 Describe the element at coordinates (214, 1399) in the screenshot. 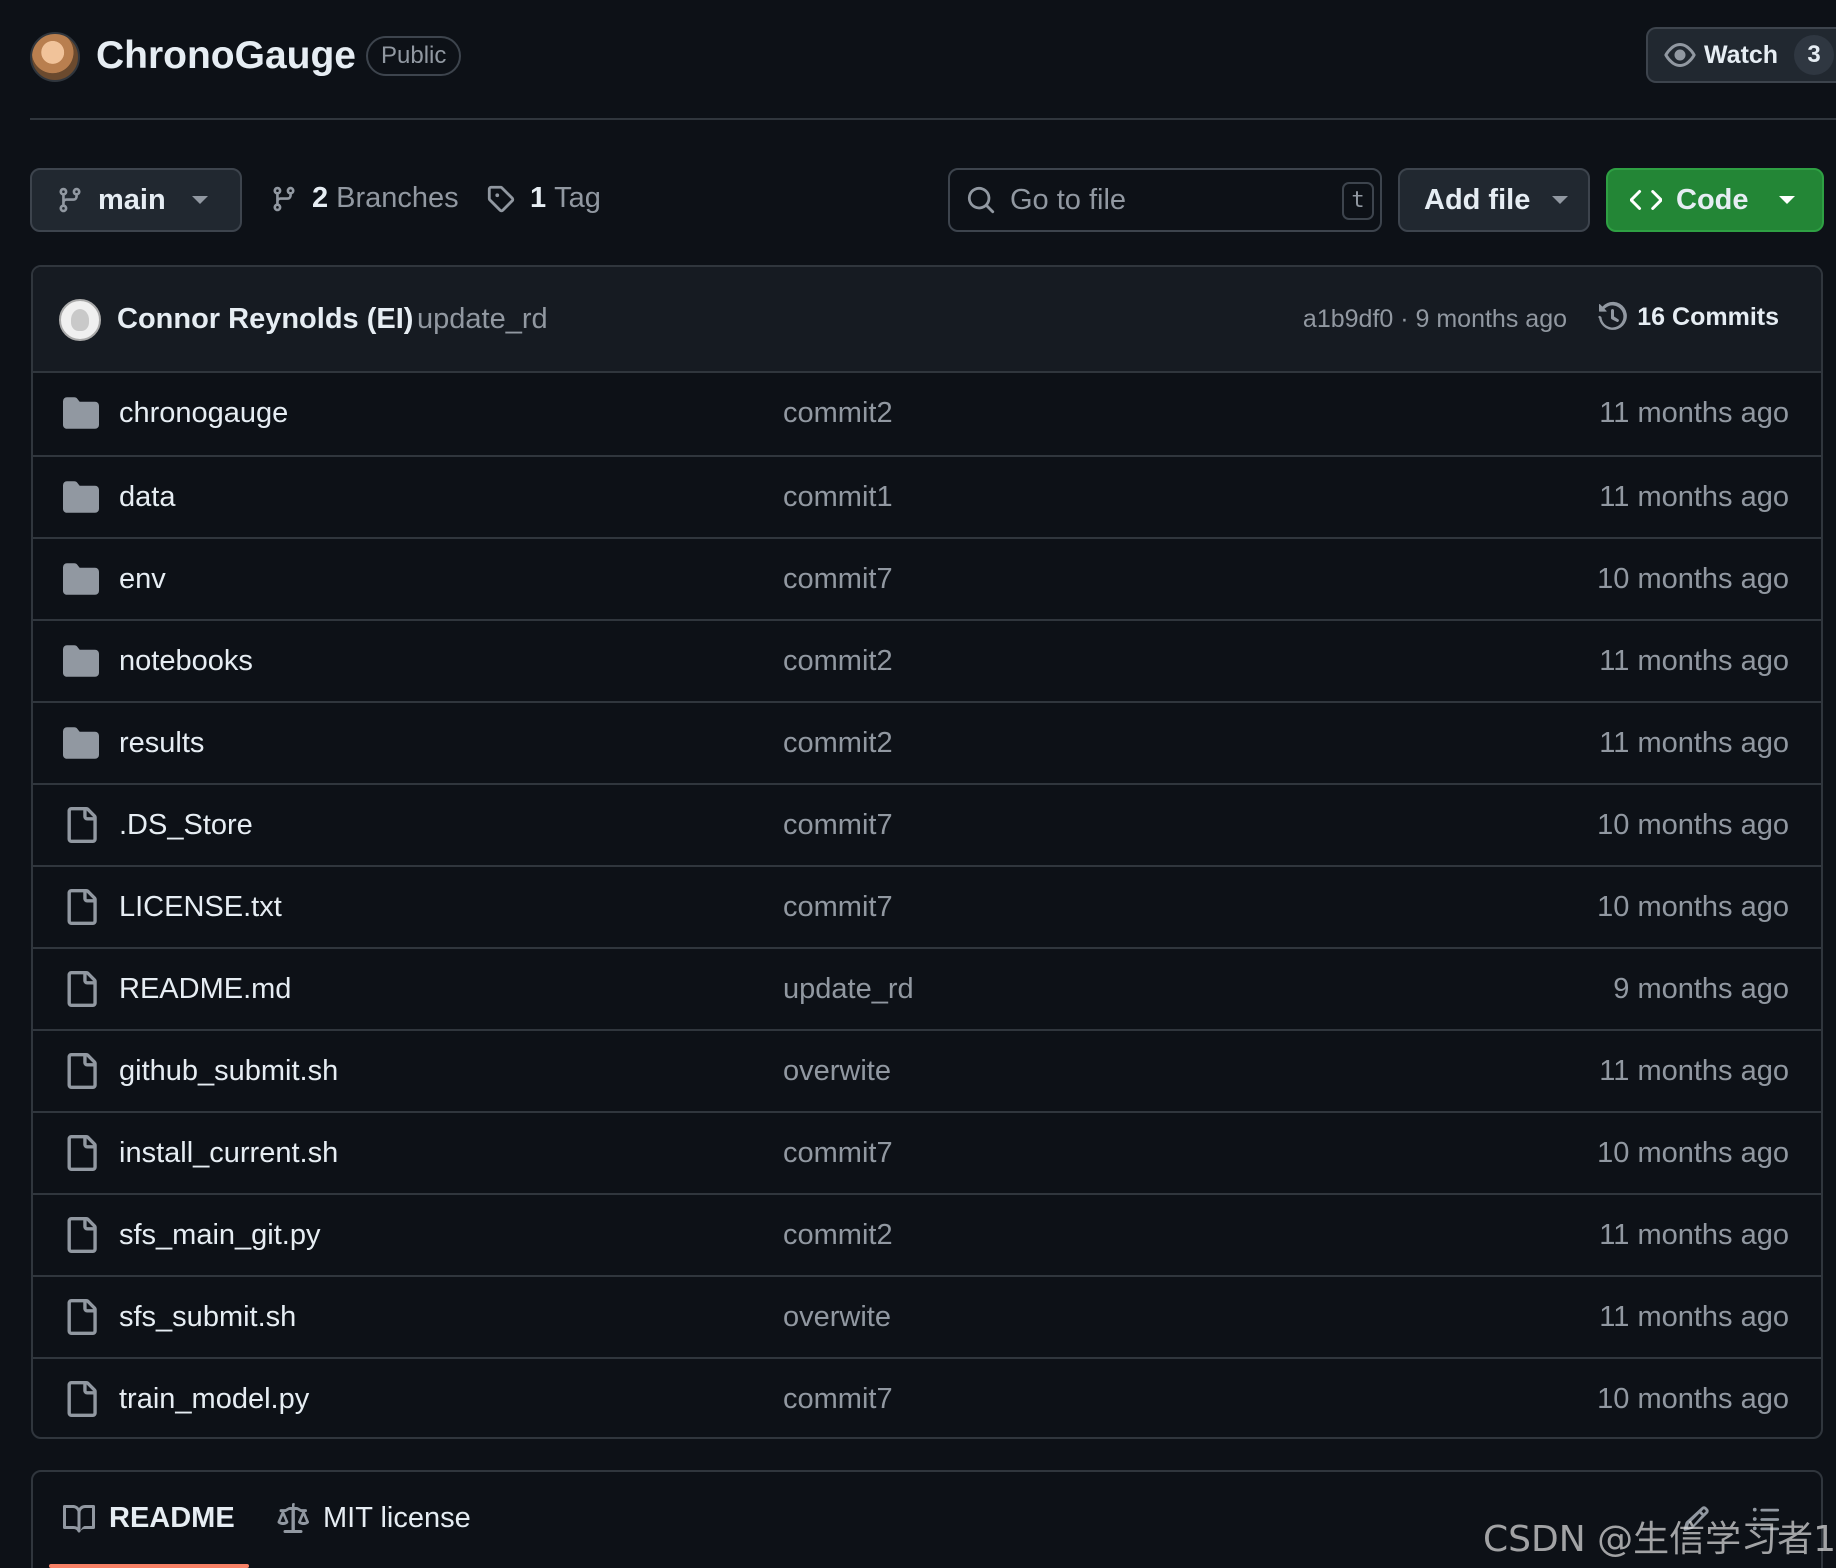

I see `file-name: train_model.py` at that location.